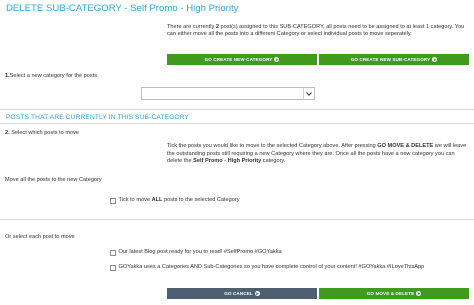 The image size is (474, 305). I want to click on category-select, so click(228, 93).